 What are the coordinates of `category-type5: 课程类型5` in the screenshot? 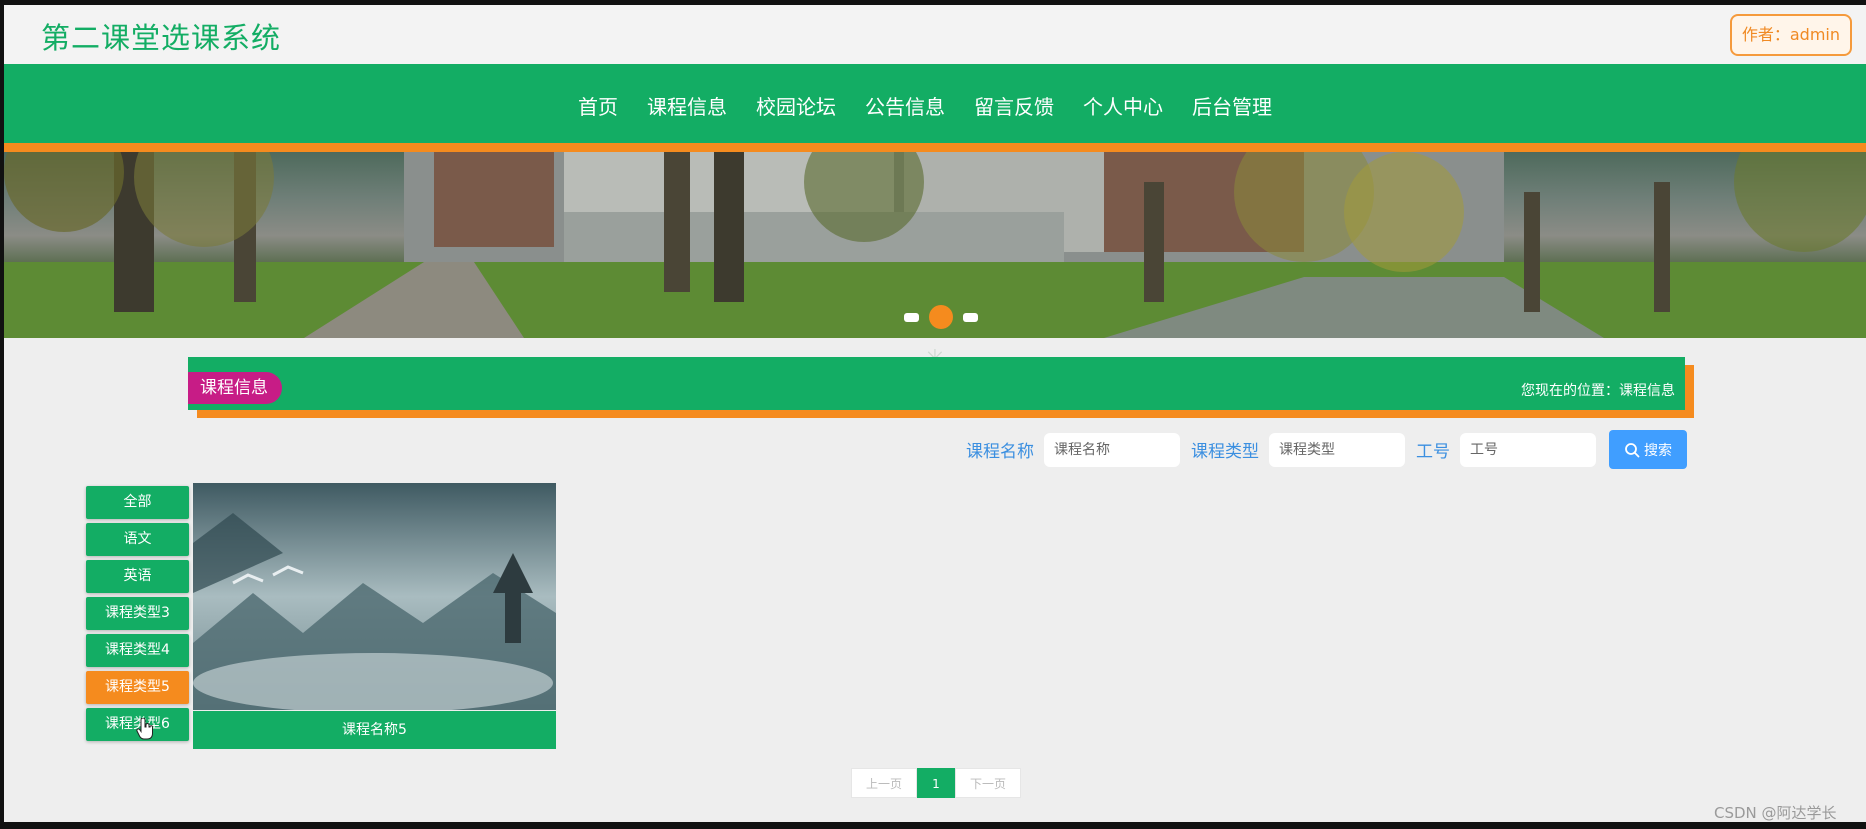 It's located at (137, 687).